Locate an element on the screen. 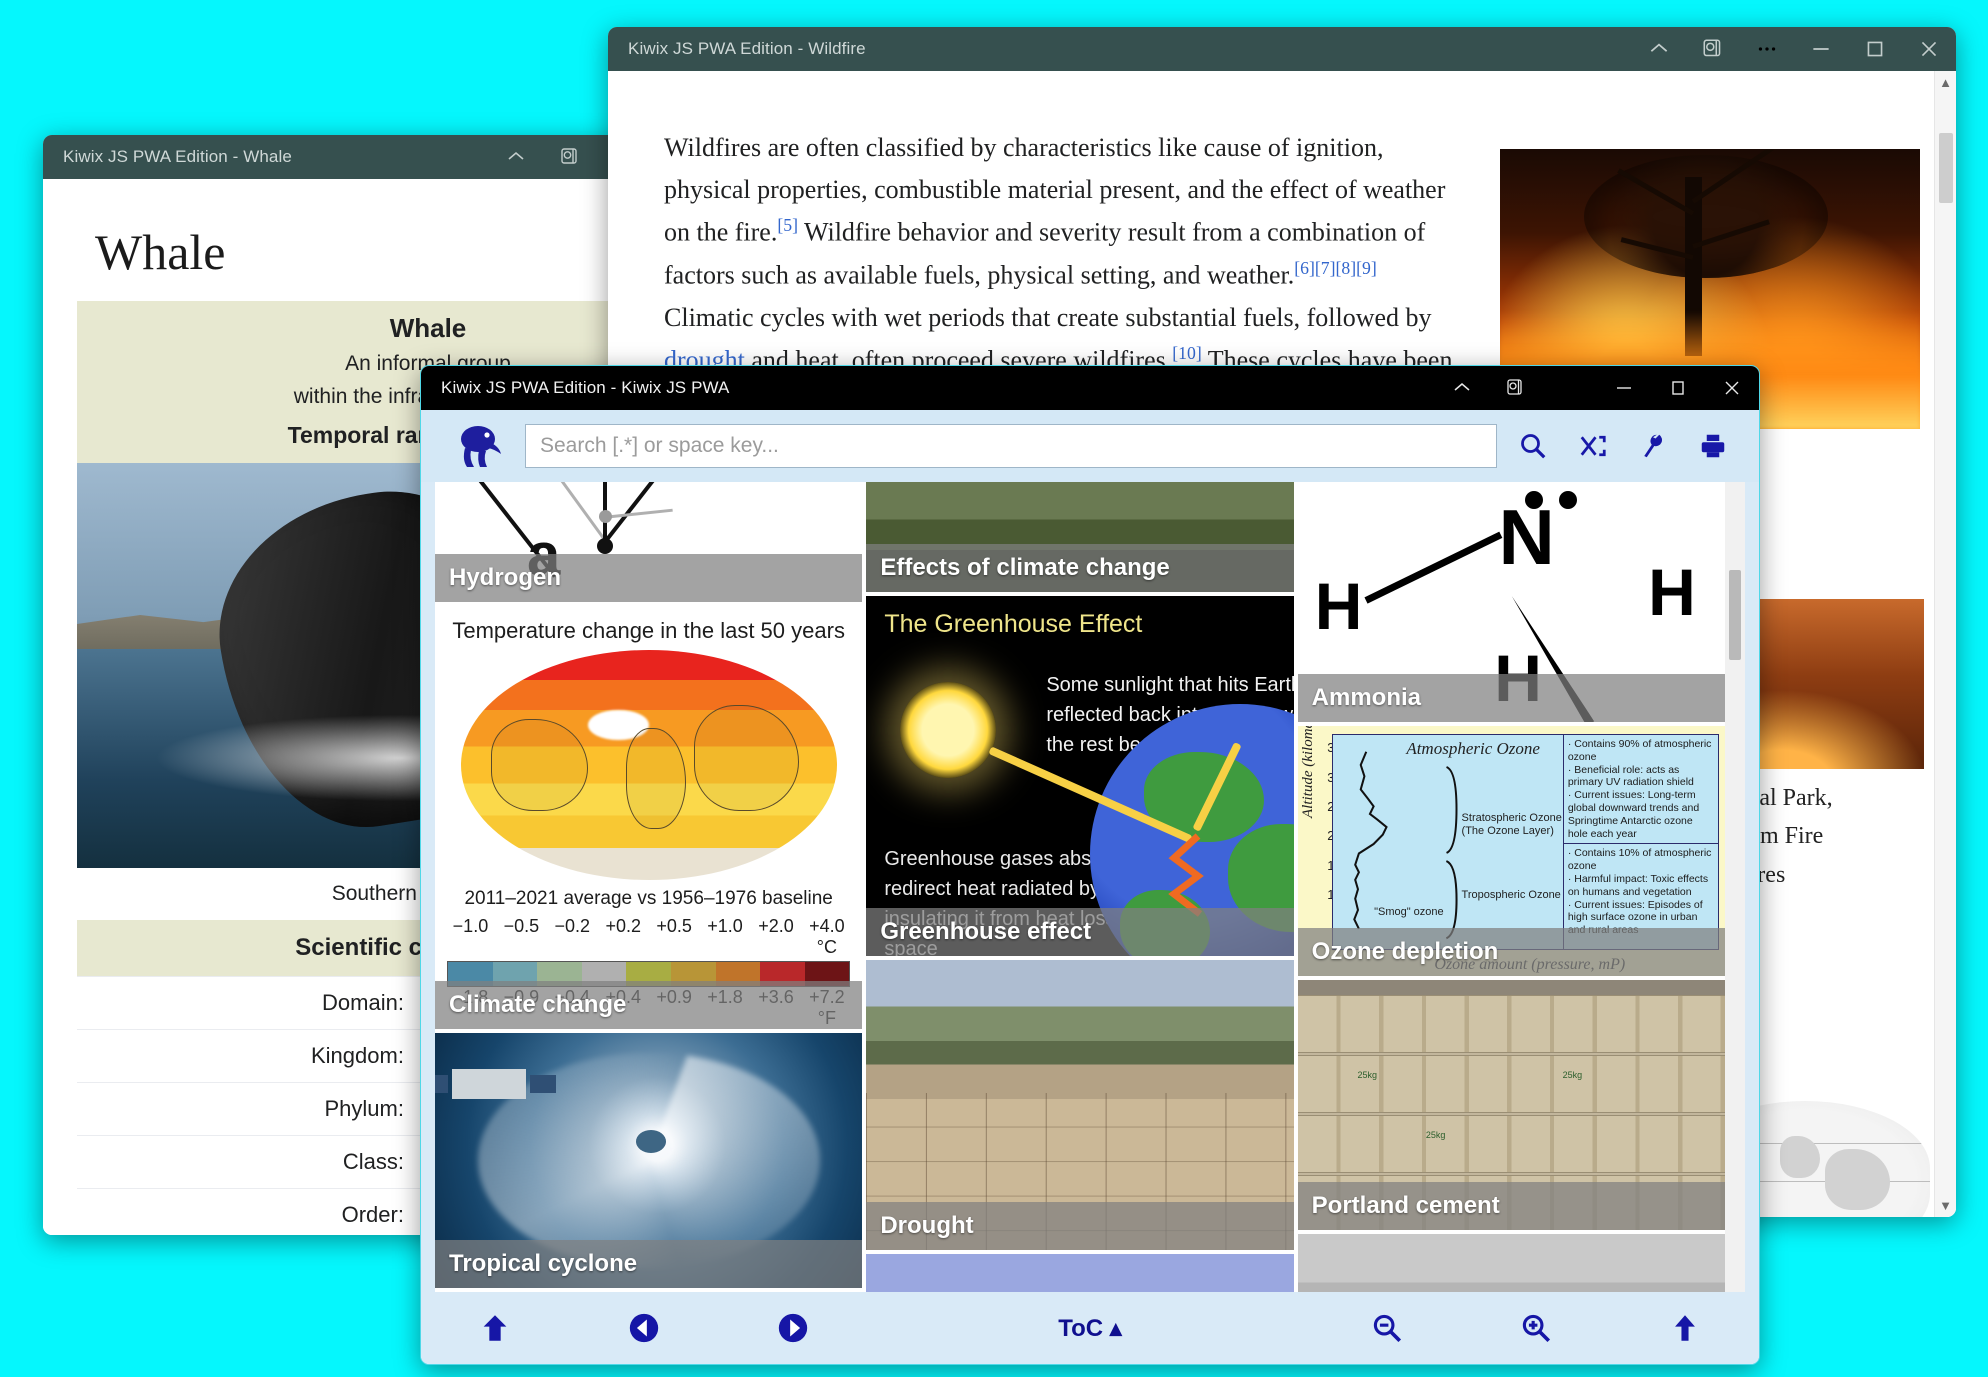 The image size is (1988, 1377). reference-marker: [7] is located at coordinates (1325, 268).